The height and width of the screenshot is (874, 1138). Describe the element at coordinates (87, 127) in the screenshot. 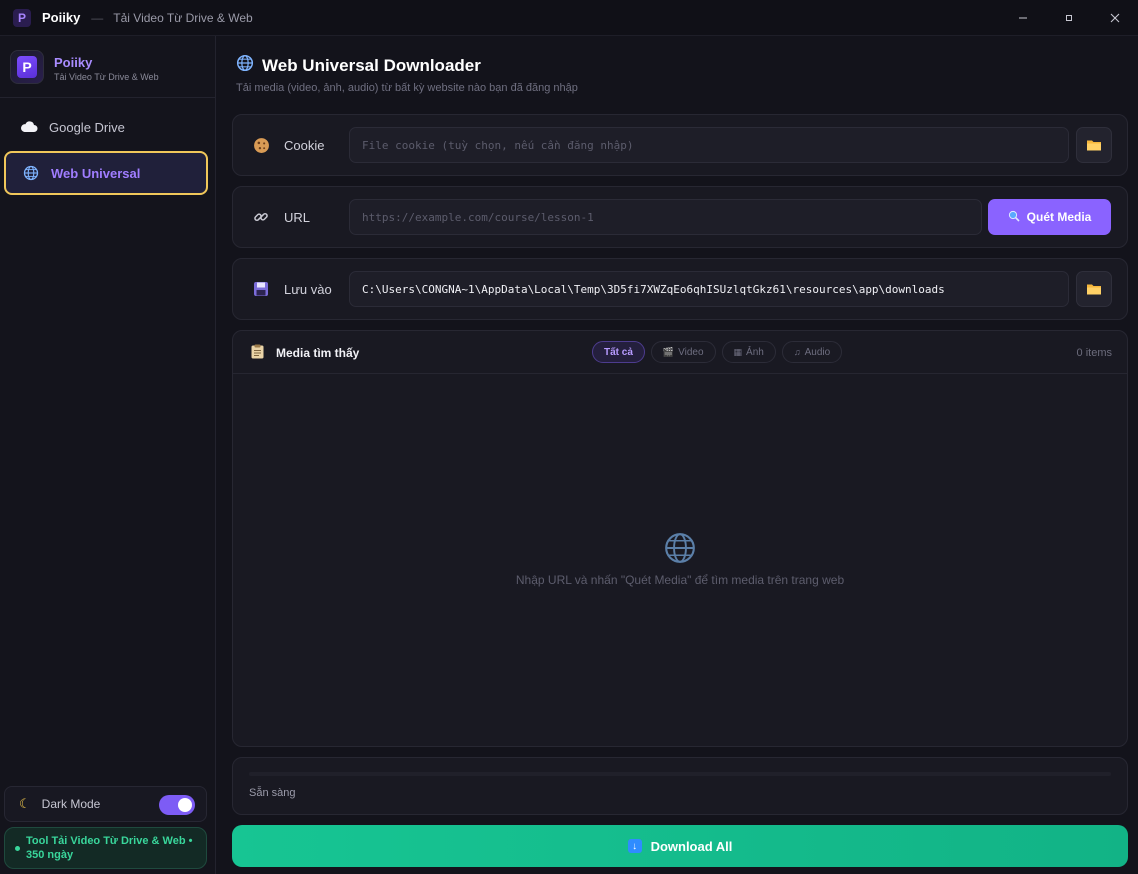

I see `sidebar-item-label: Google Drive` at that location.